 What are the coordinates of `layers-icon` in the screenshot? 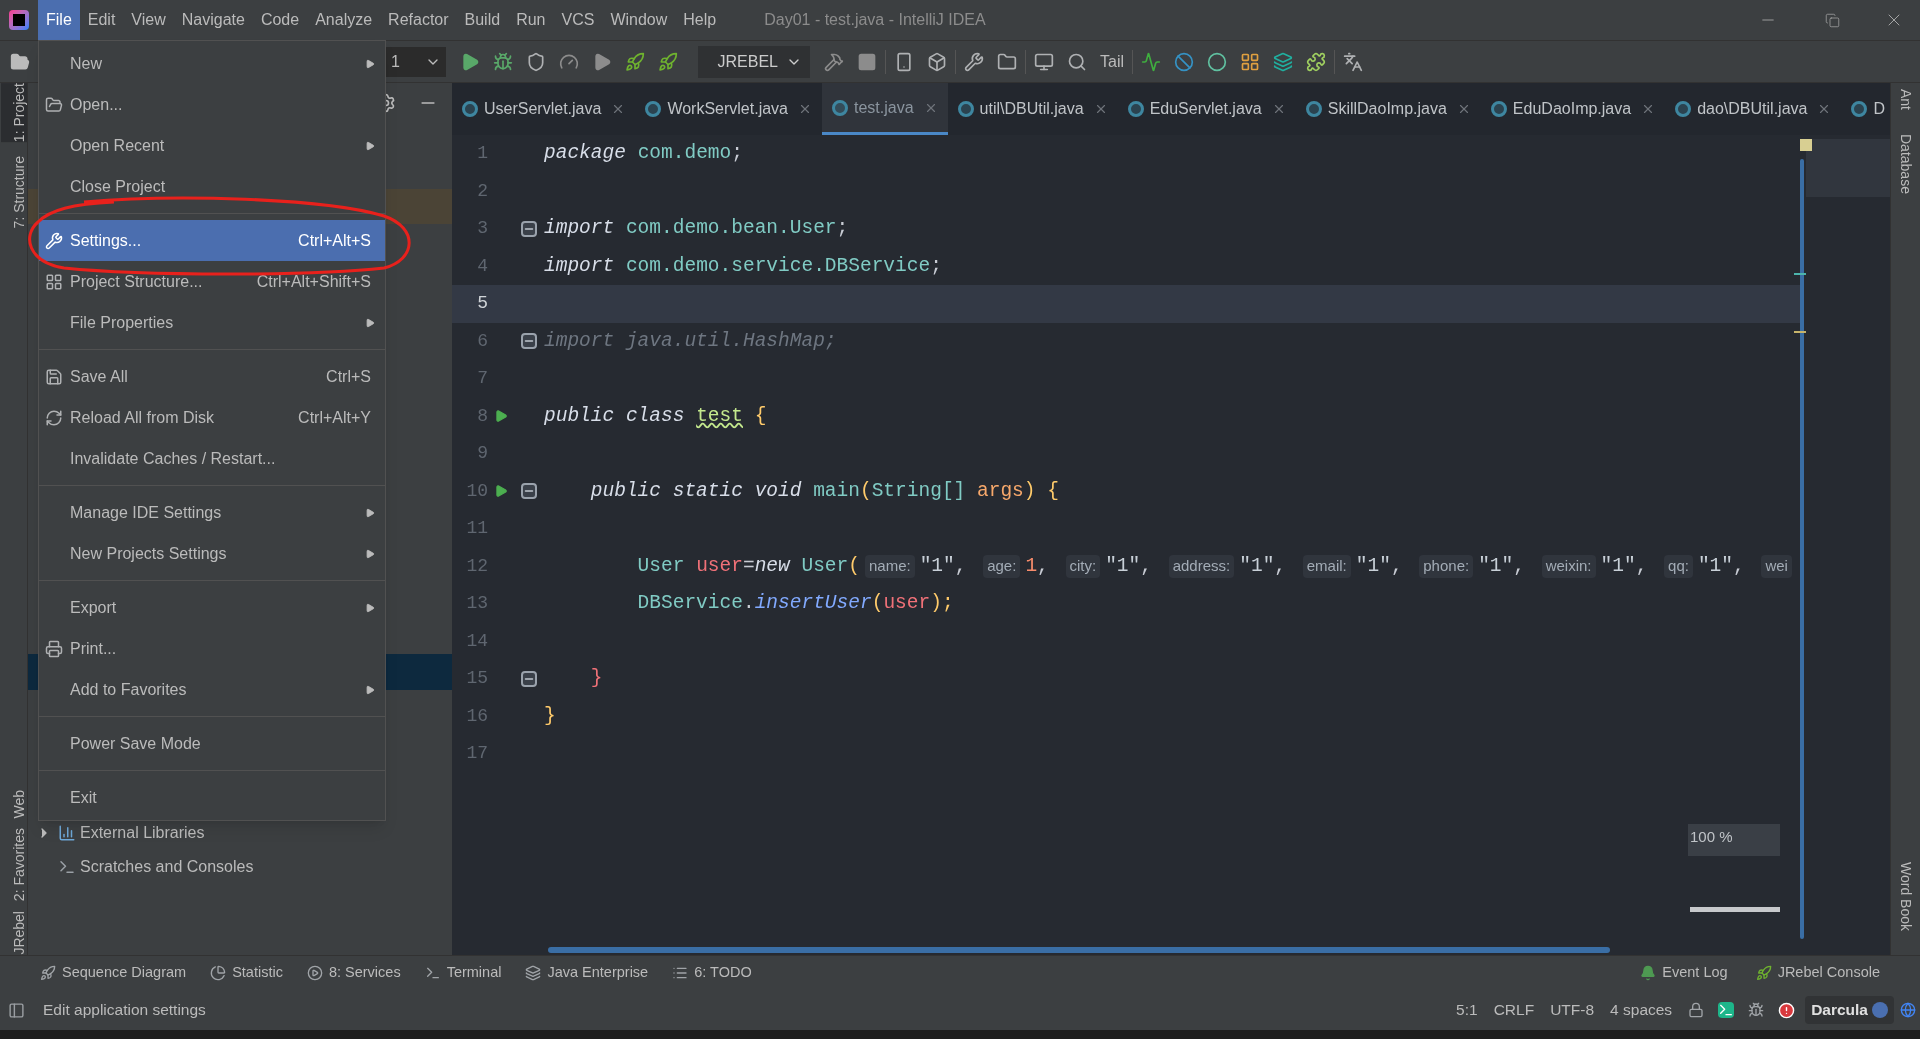 It's located at (1283, 61).